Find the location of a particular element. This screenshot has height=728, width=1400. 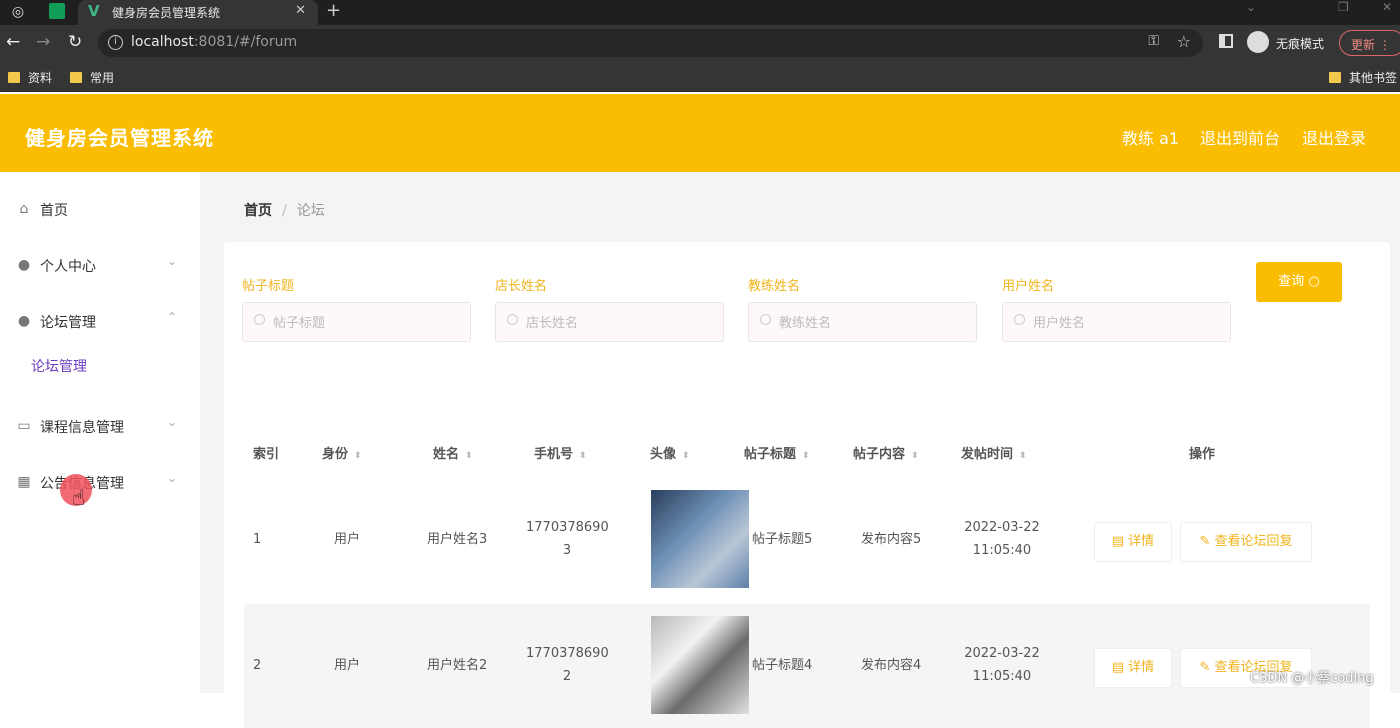

incognito-icon is located at coordinates (1258, 42).